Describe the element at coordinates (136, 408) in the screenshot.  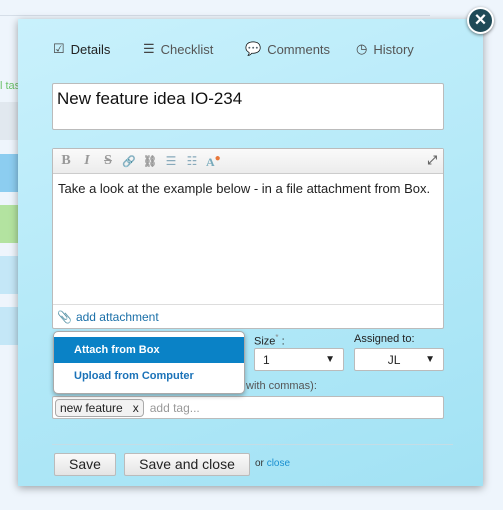
I see `remove-tag-button: x` at that location.